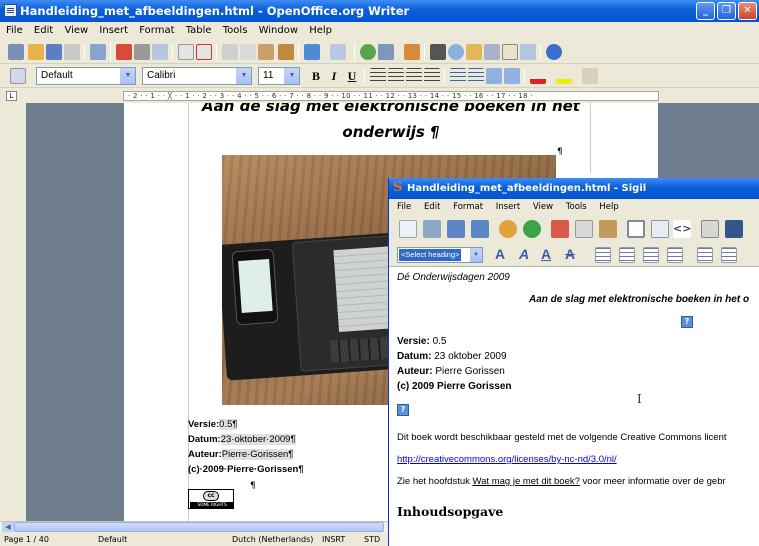  Describe the element at coordinates (476, 76) in the screenshot. I see `bullets-icon` at that location.